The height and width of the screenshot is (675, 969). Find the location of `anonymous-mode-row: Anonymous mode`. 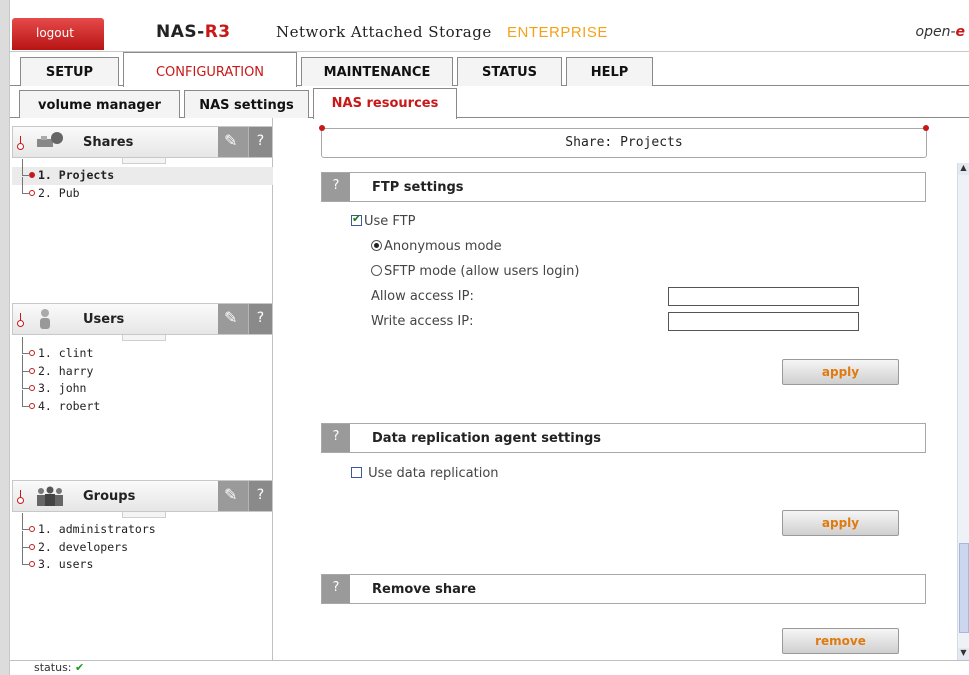

anonymous-mode-row: Anonymous mode is located at coordinates (436, 246).